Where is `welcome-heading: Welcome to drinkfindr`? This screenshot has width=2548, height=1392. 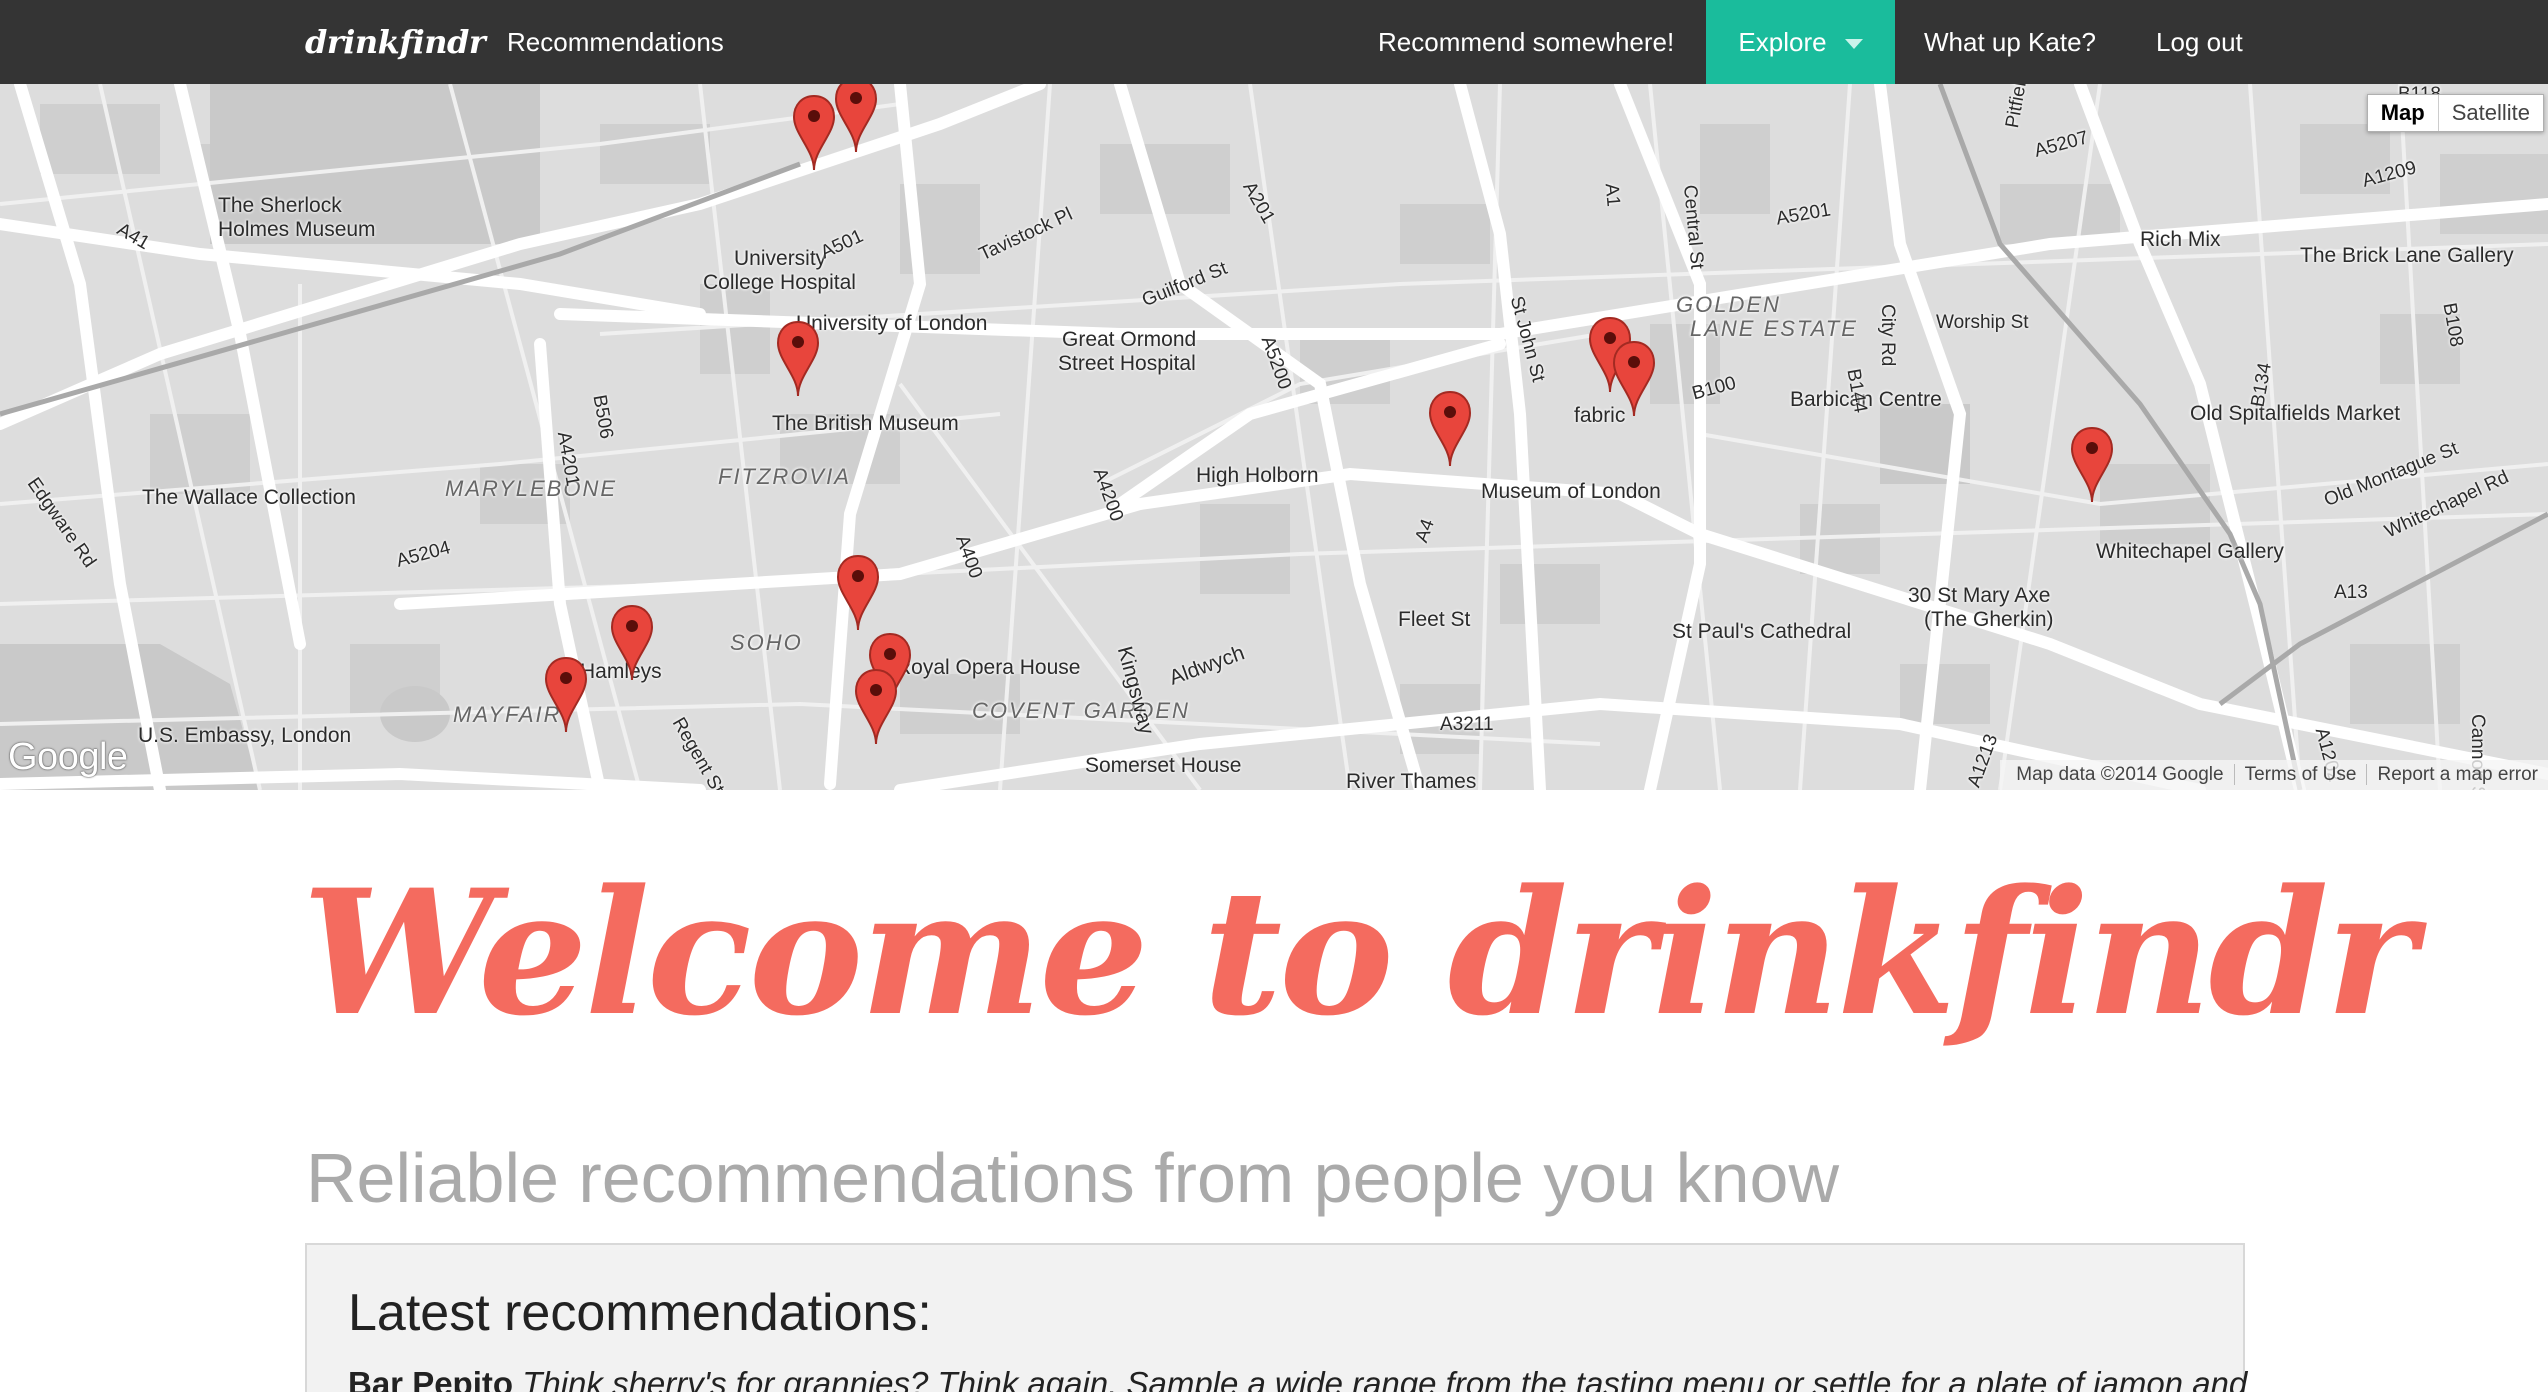 welcome-heading: Welcome to drinkfindr is located at coordinates (1359, 952).